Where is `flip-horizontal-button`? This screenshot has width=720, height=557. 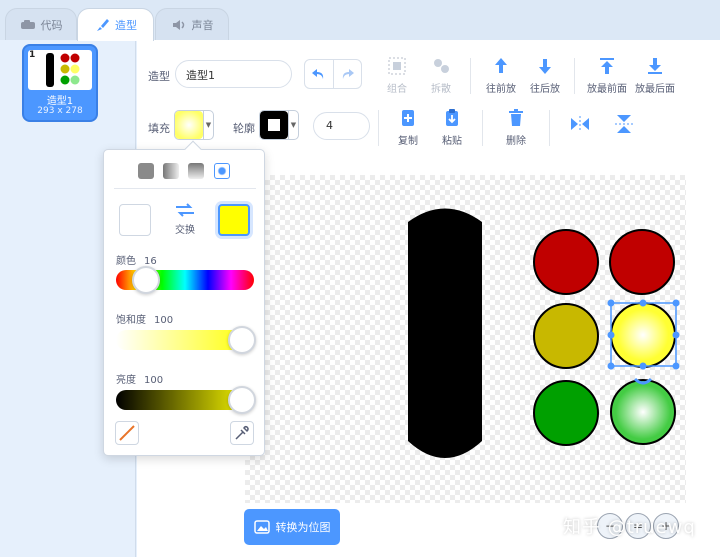
flip-horizontal-button is located at coordinates (580, 125).